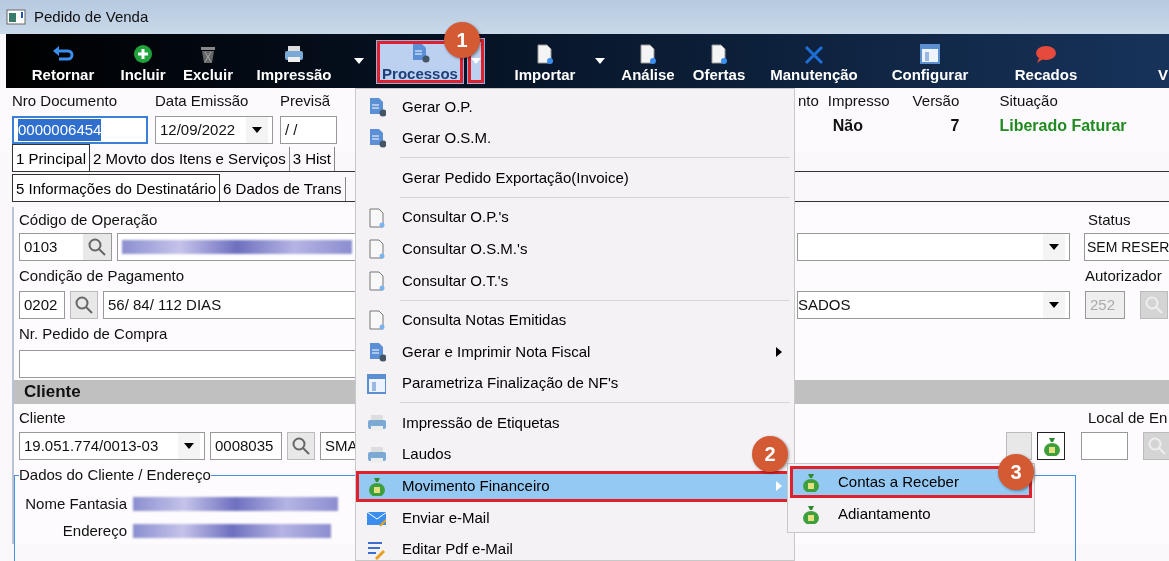 This screenshot has width=1169, height=561. What do you see at coordinates (575, 249) in the screenshot?
I see `menu-item: Consultar O.S.M.'s` at bounding box center [575, 249].